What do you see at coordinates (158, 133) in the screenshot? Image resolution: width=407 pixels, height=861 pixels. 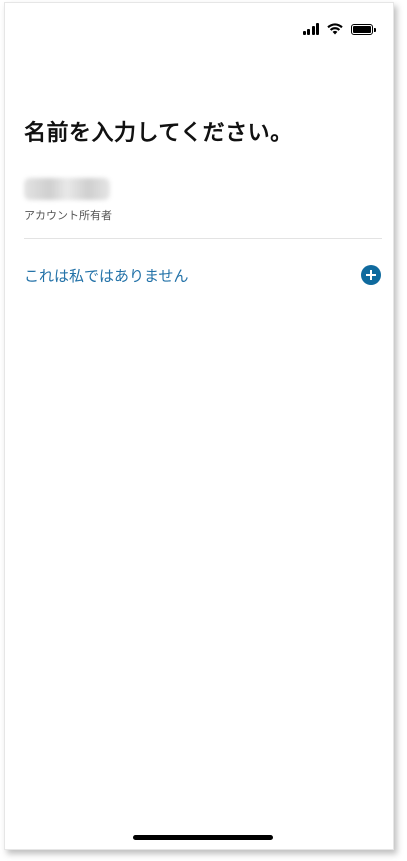 I see `page-title: 名前を入力してください。` at bounding box center [158, 133].